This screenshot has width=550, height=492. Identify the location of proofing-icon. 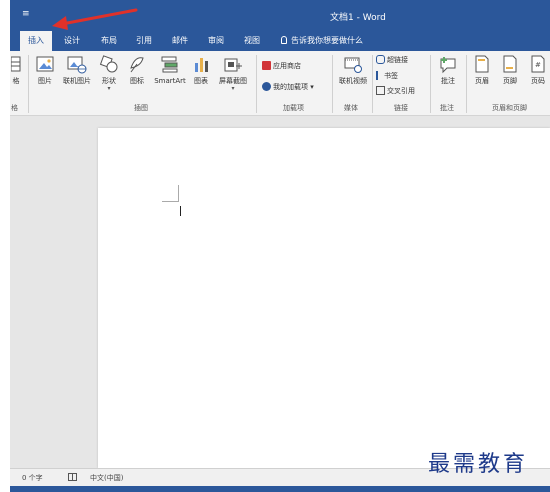
(73, 478).